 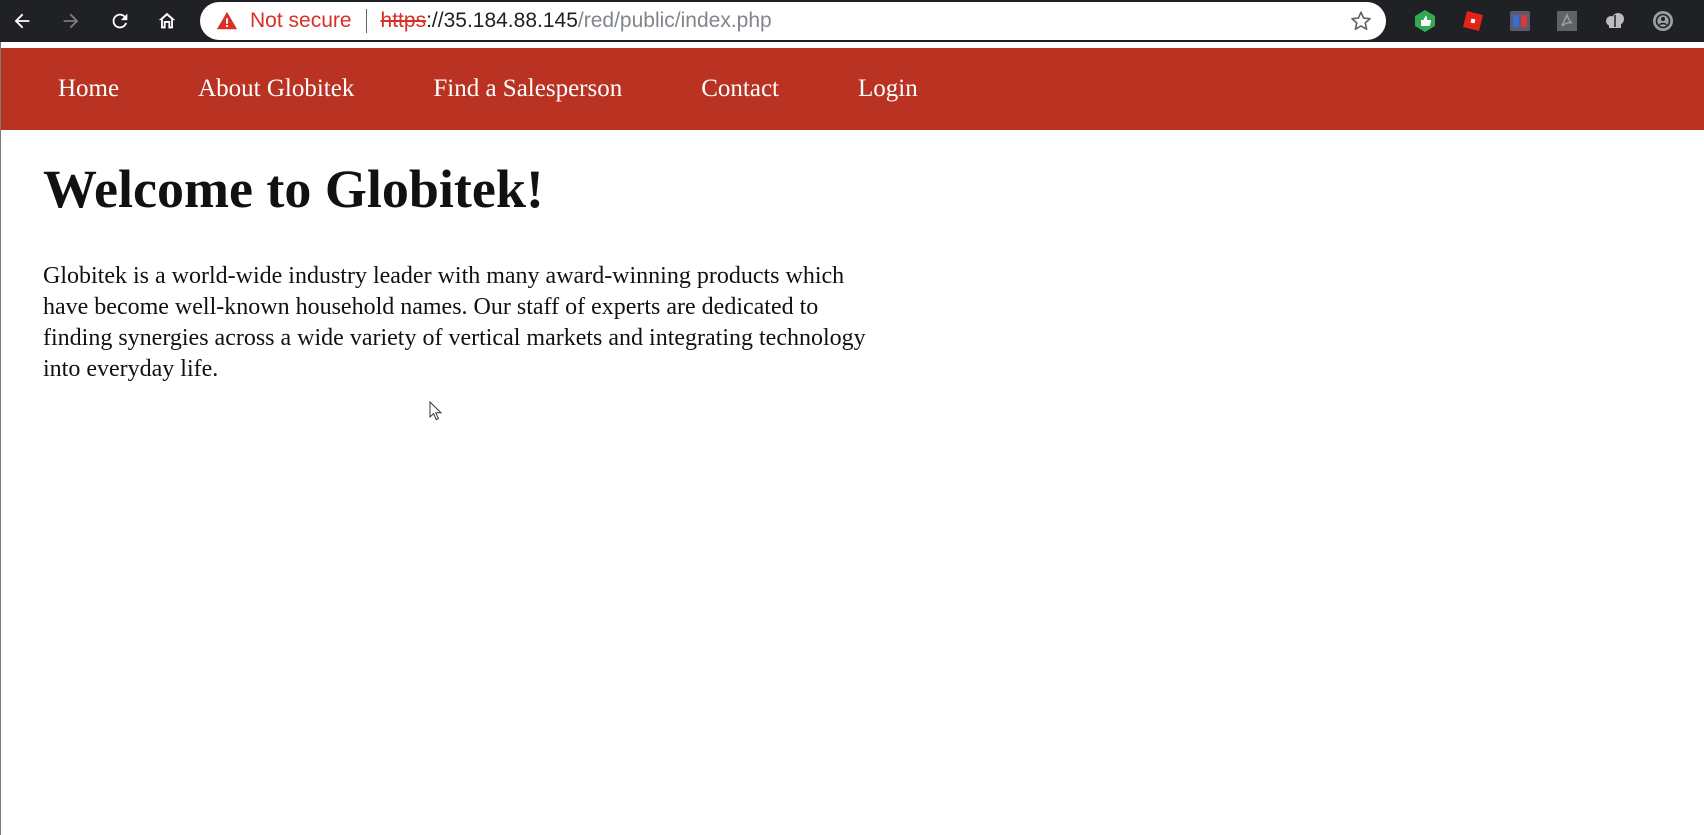 What do you see at coordinates (403, 20) in the screenshot?
I see `url-scheme: https` at bounding box center [403, 20].